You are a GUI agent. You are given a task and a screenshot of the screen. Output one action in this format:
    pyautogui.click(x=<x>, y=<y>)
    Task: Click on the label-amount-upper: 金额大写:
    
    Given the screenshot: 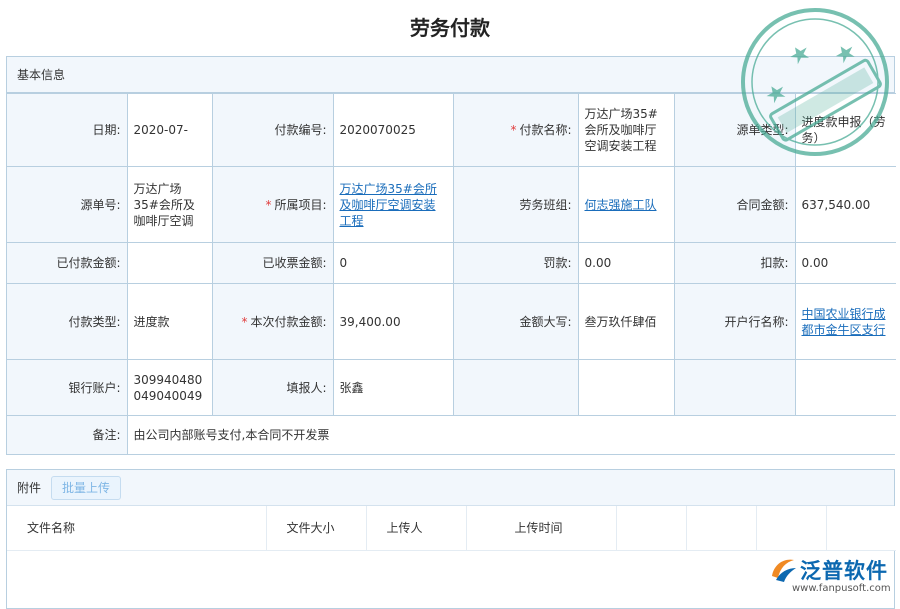 What is the action you would take?
    pyautogui.click(x=515, y=322)
    